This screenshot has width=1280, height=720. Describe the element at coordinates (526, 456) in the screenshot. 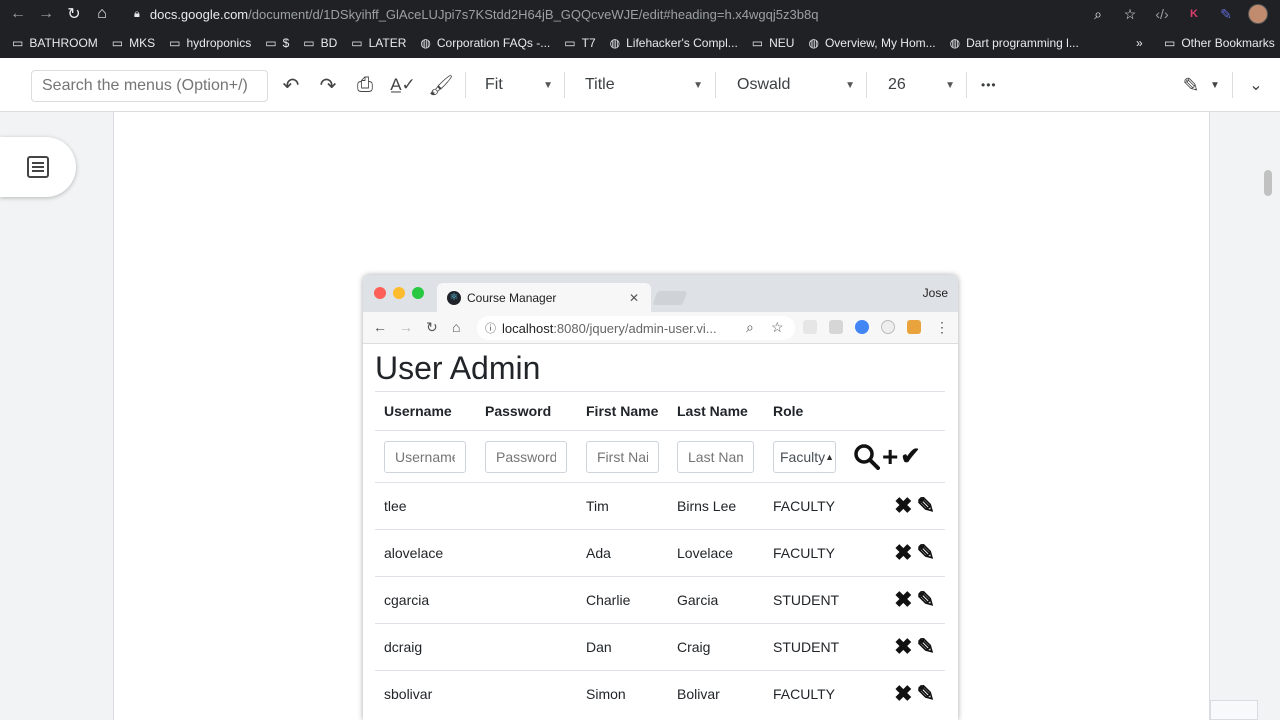

I see `password-field` at that location.